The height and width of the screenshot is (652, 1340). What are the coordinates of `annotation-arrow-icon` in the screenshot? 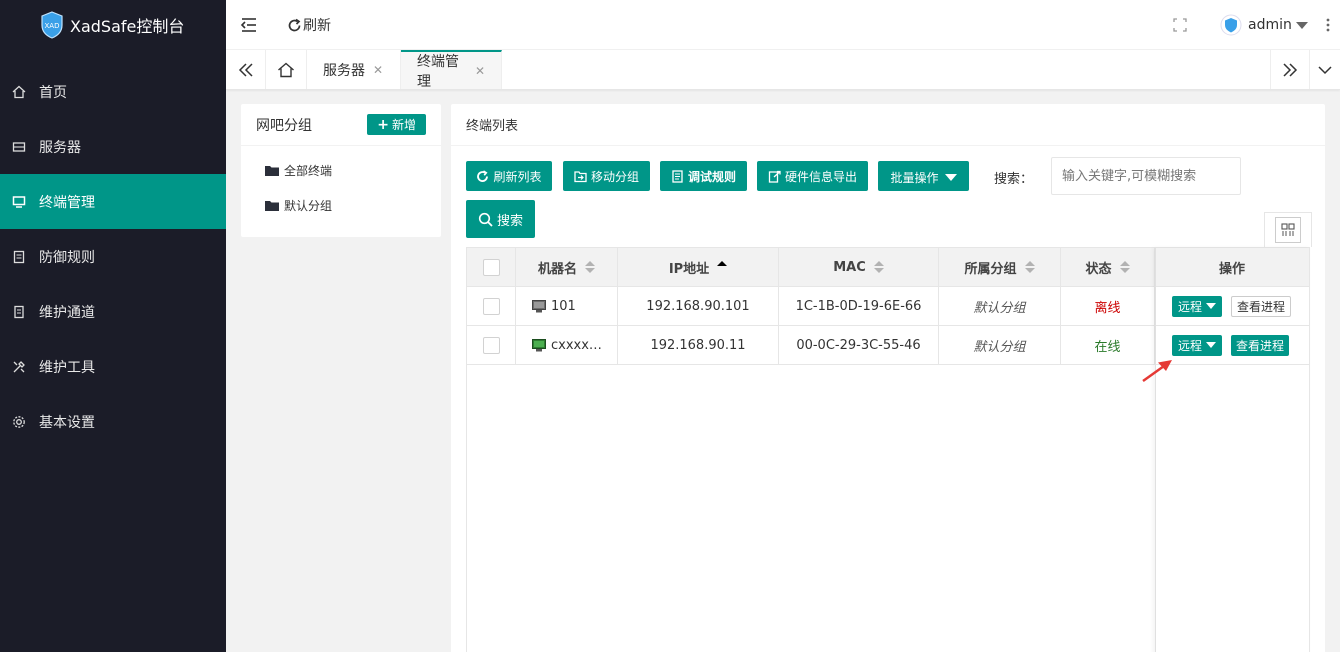 It's located at (1157, 371).